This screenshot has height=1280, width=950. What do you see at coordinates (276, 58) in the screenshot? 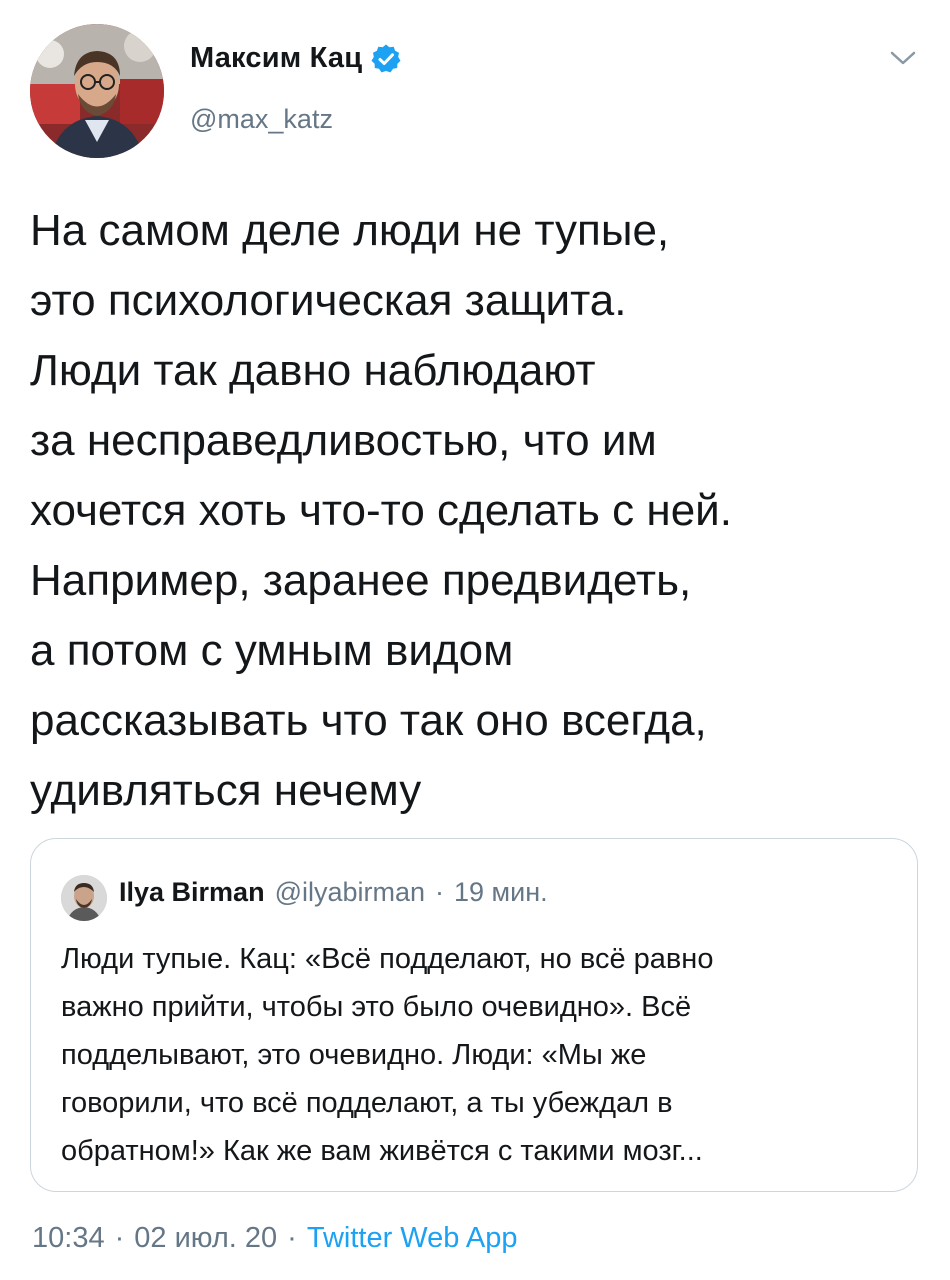
I see `author-name: Максим Кац` at bounding box center [276, 58].